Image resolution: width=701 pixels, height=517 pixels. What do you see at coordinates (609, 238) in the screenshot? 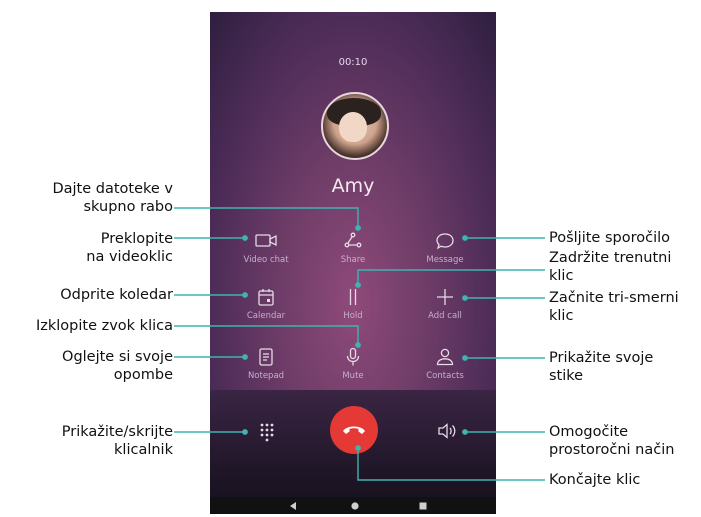
I see `annotation-message: Pošljite sporočilo` at bounding box center [609, 238].